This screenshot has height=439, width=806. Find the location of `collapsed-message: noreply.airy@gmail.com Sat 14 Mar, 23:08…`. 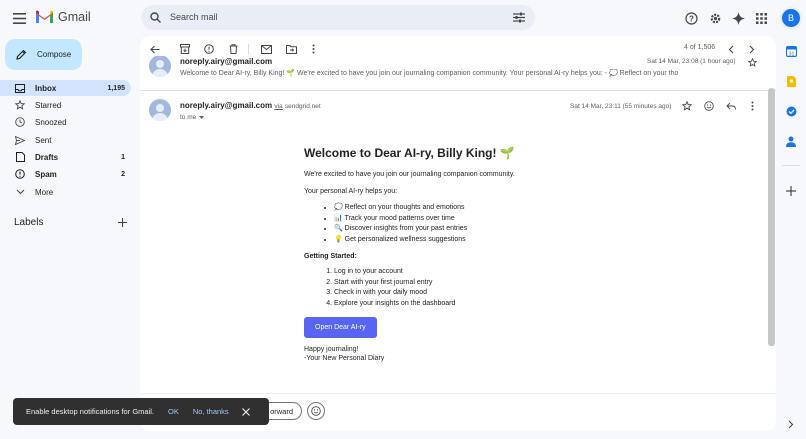

collapsed-message: noreply.airy@gmail.com Sat 14 Mar, 23:08… is located at coordinates (458, 73).